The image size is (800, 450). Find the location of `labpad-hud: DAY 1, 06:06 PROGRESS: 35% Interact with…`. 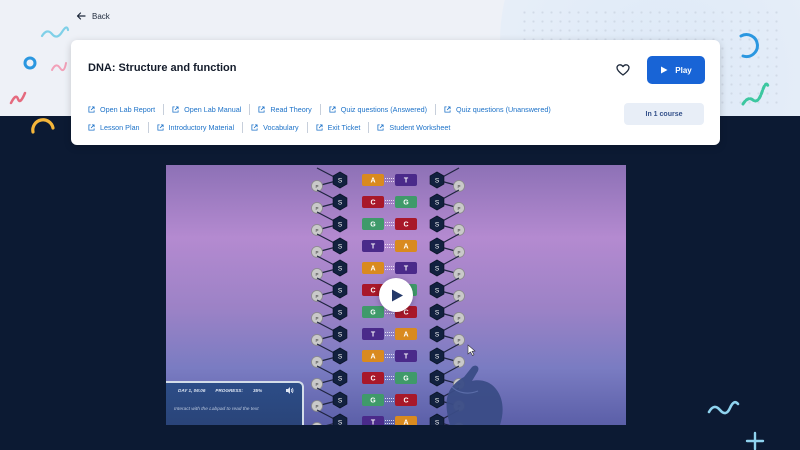

labpad-hud: DAY 1, 06:06 PROGRESS: 35% Interact with… is located at coordinates (235, 403).